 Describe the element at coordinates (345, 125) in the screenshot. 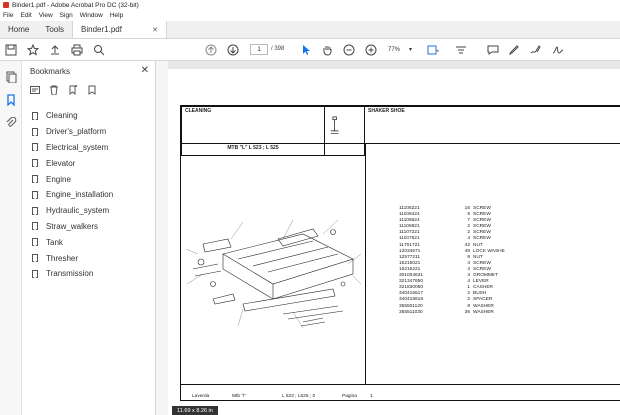

I see `part-icon-box` at that location.